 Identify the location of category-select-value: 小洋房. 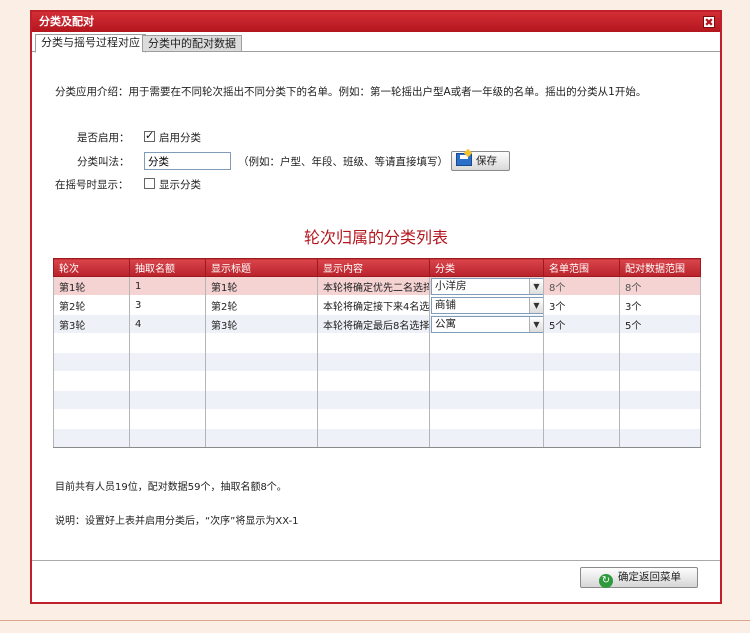
(451, 285).